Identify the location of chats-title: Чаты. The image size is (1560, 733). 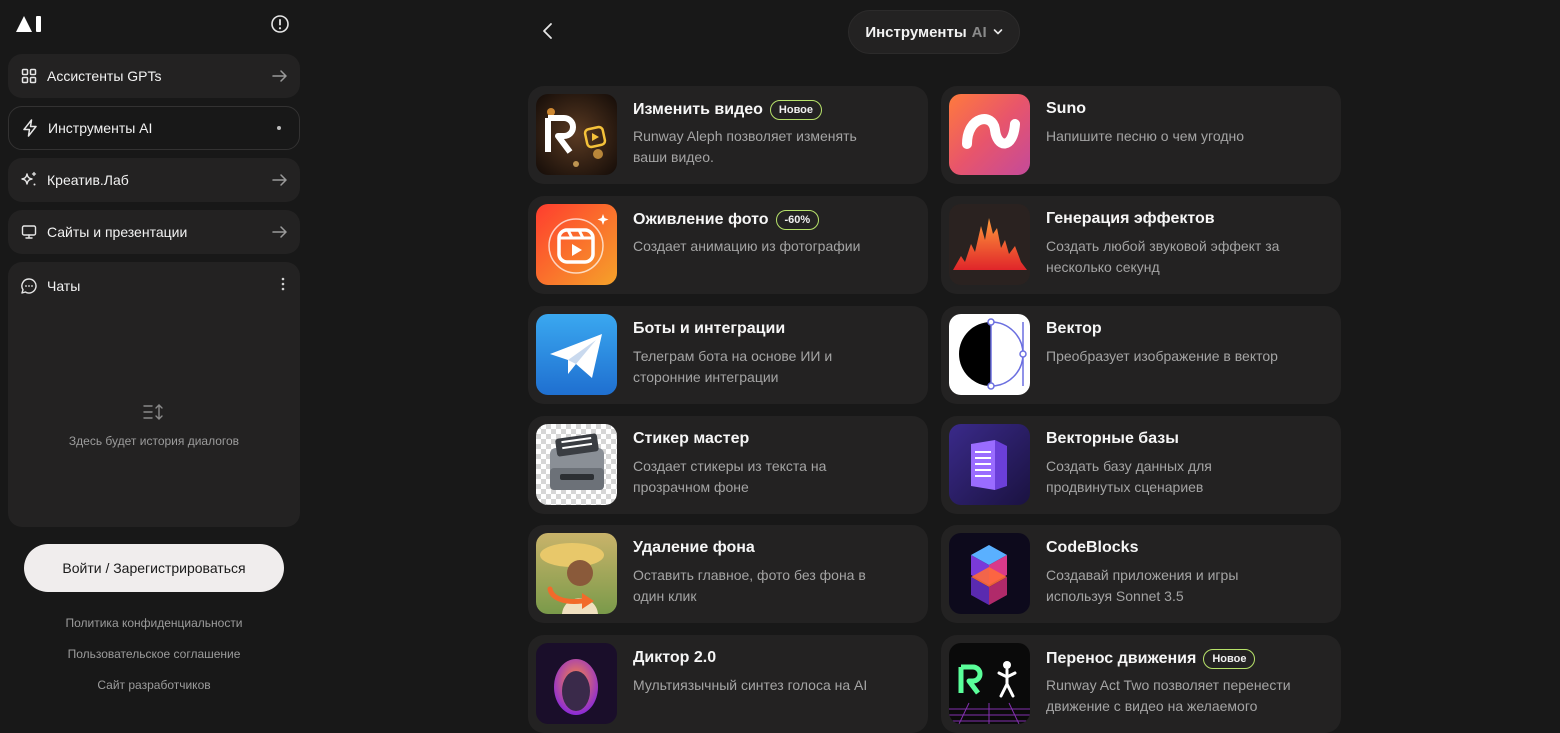
(64, 286).